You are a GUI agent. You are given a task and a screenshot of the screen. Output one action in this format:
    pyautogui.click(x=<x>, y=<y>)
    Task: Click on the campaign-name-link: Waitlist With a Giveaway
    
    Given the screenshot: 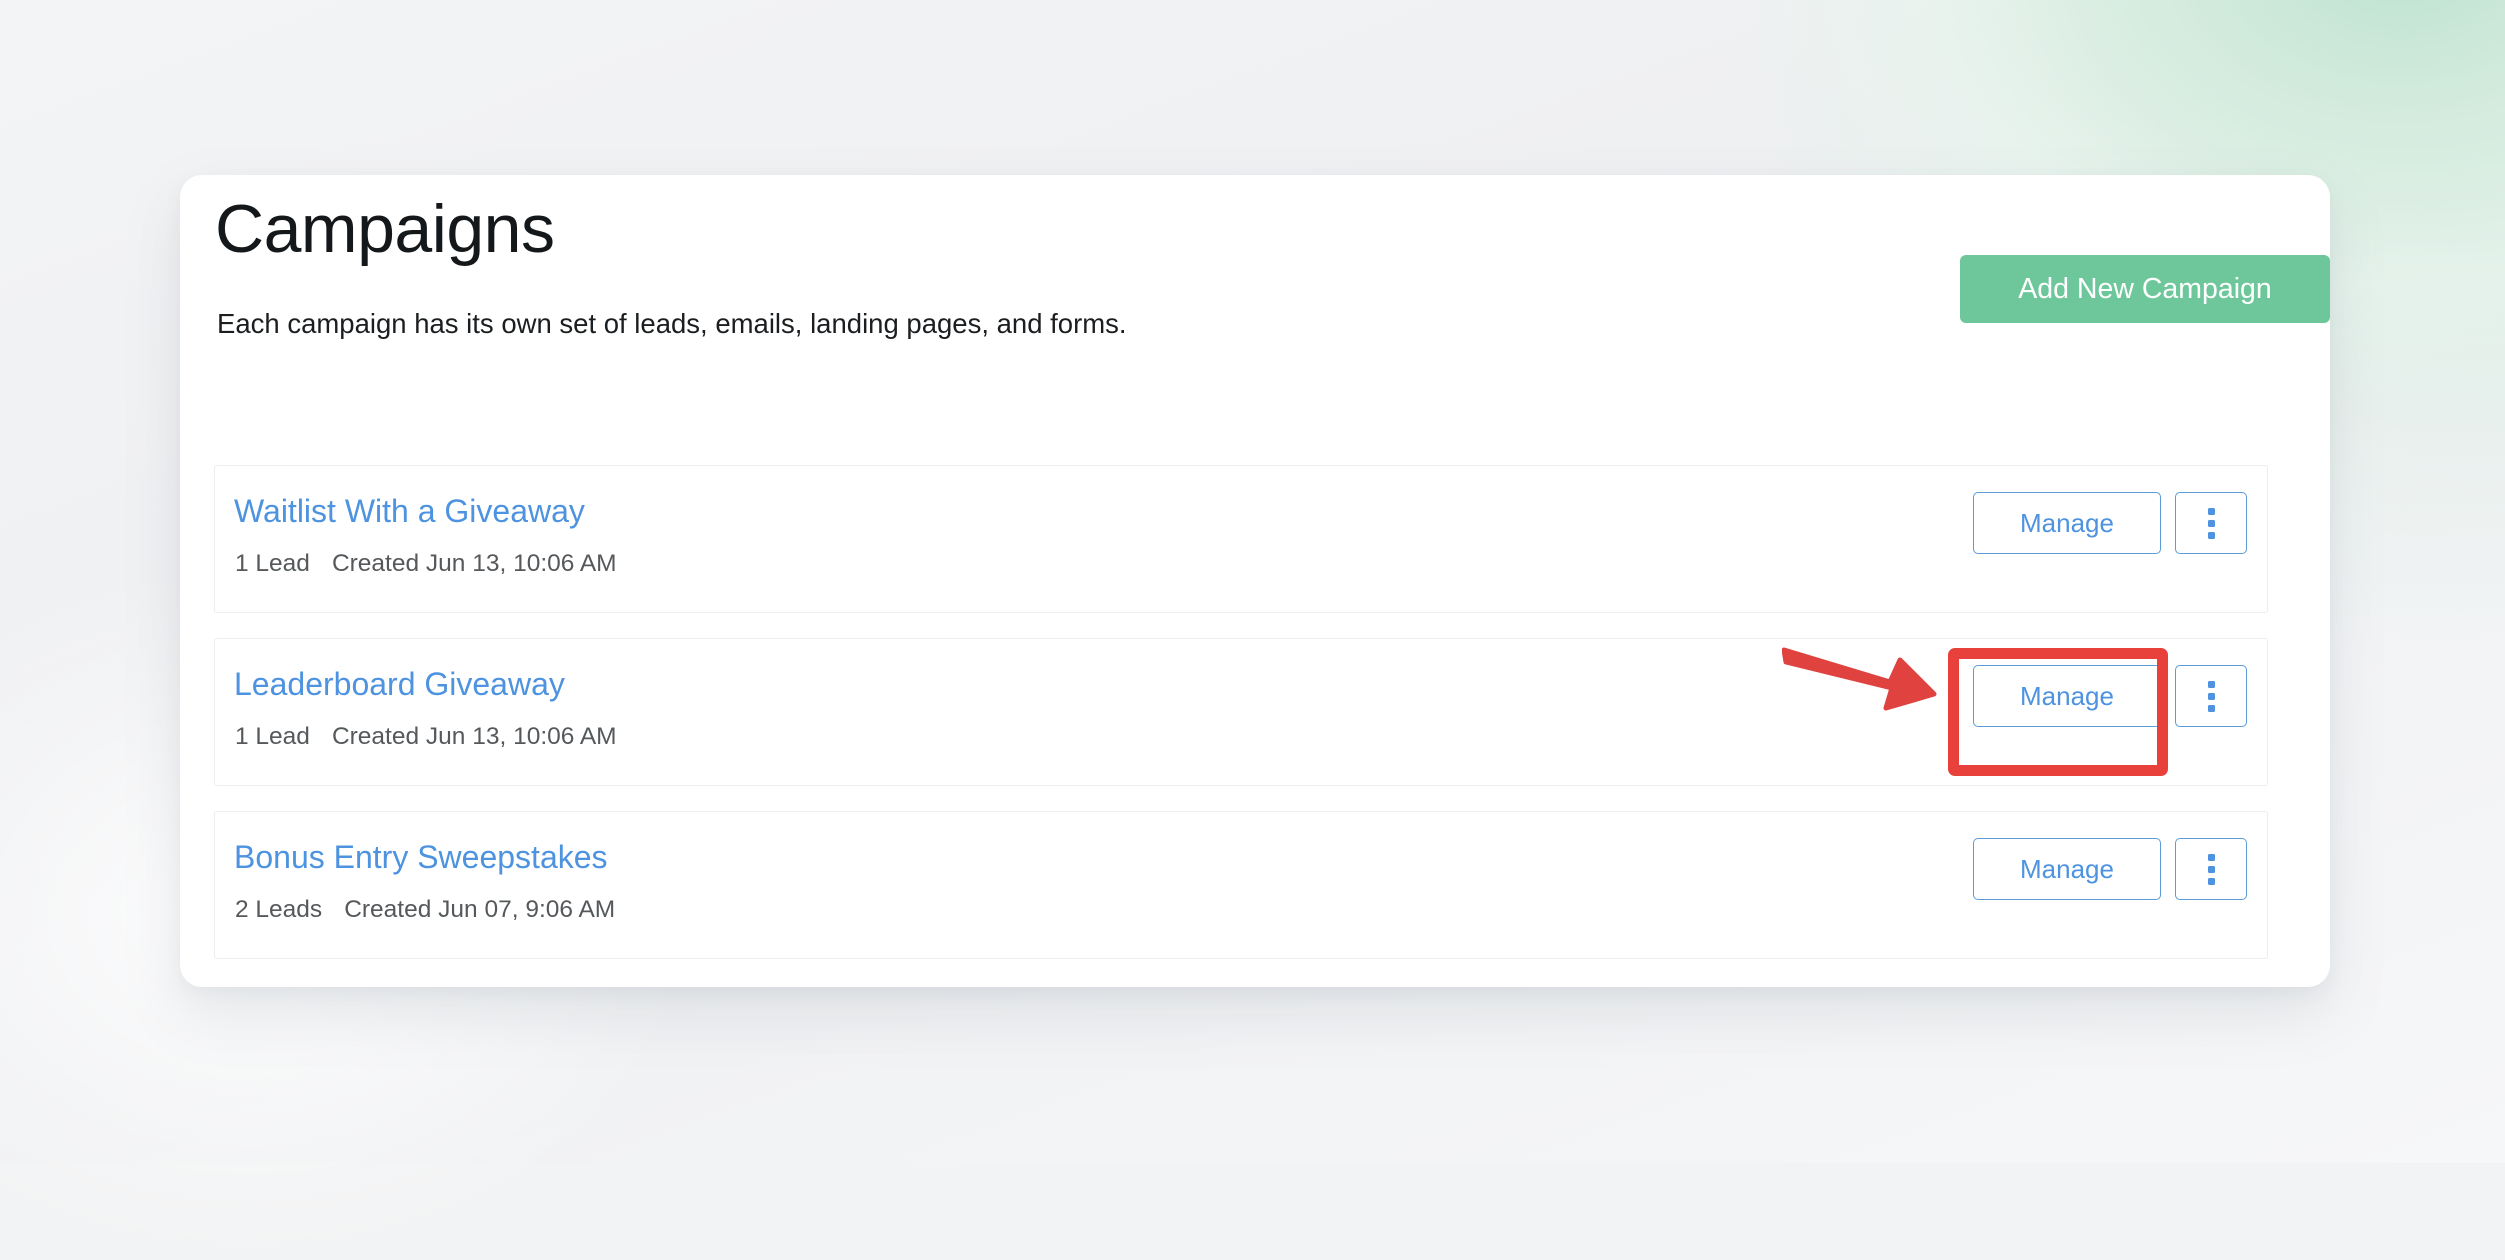 What is the action you would take?
    pyautogui.click(x=409, y=511)
    